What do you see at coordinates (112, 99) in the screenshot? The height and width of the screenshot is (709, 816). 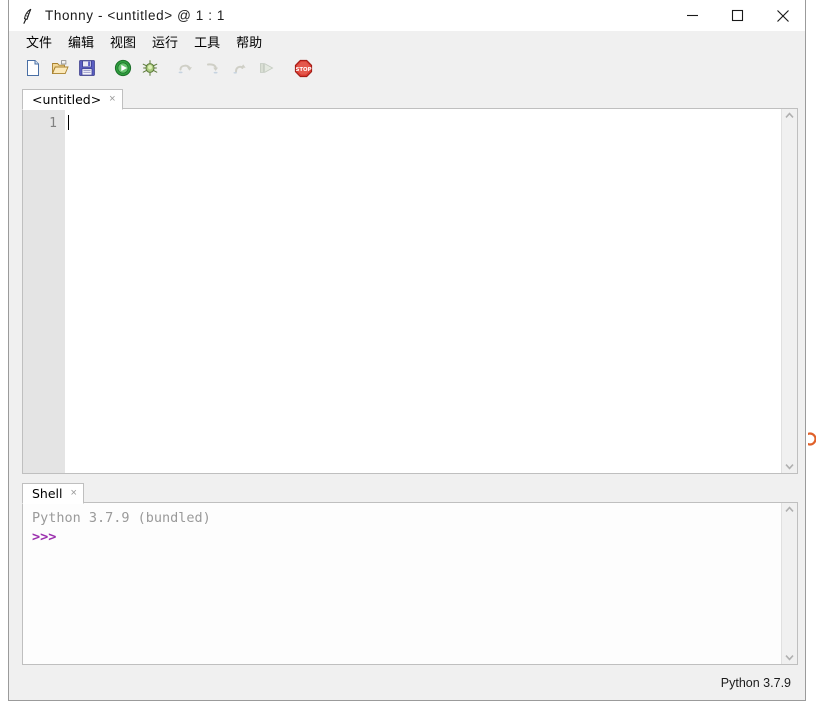 I see `editor-tab-close-icon: ×` at bounding box center [112, 99].